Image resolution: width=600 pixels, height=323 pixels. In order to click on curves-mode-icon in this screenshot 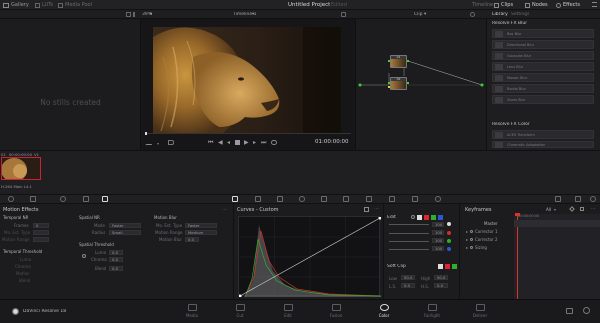, I will do `click(366, 209)`.